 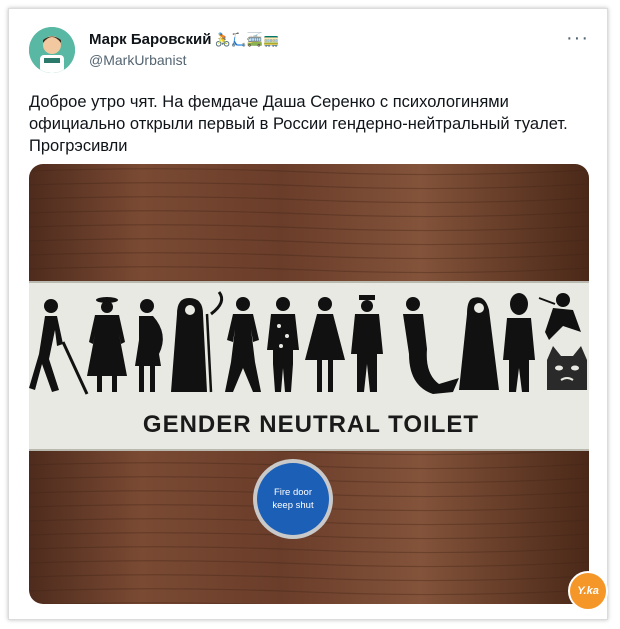 What do you see at coordinates (577, 38) in the screenshot?
I see `more-options-icon: ···` at bounding box center [577, 38].